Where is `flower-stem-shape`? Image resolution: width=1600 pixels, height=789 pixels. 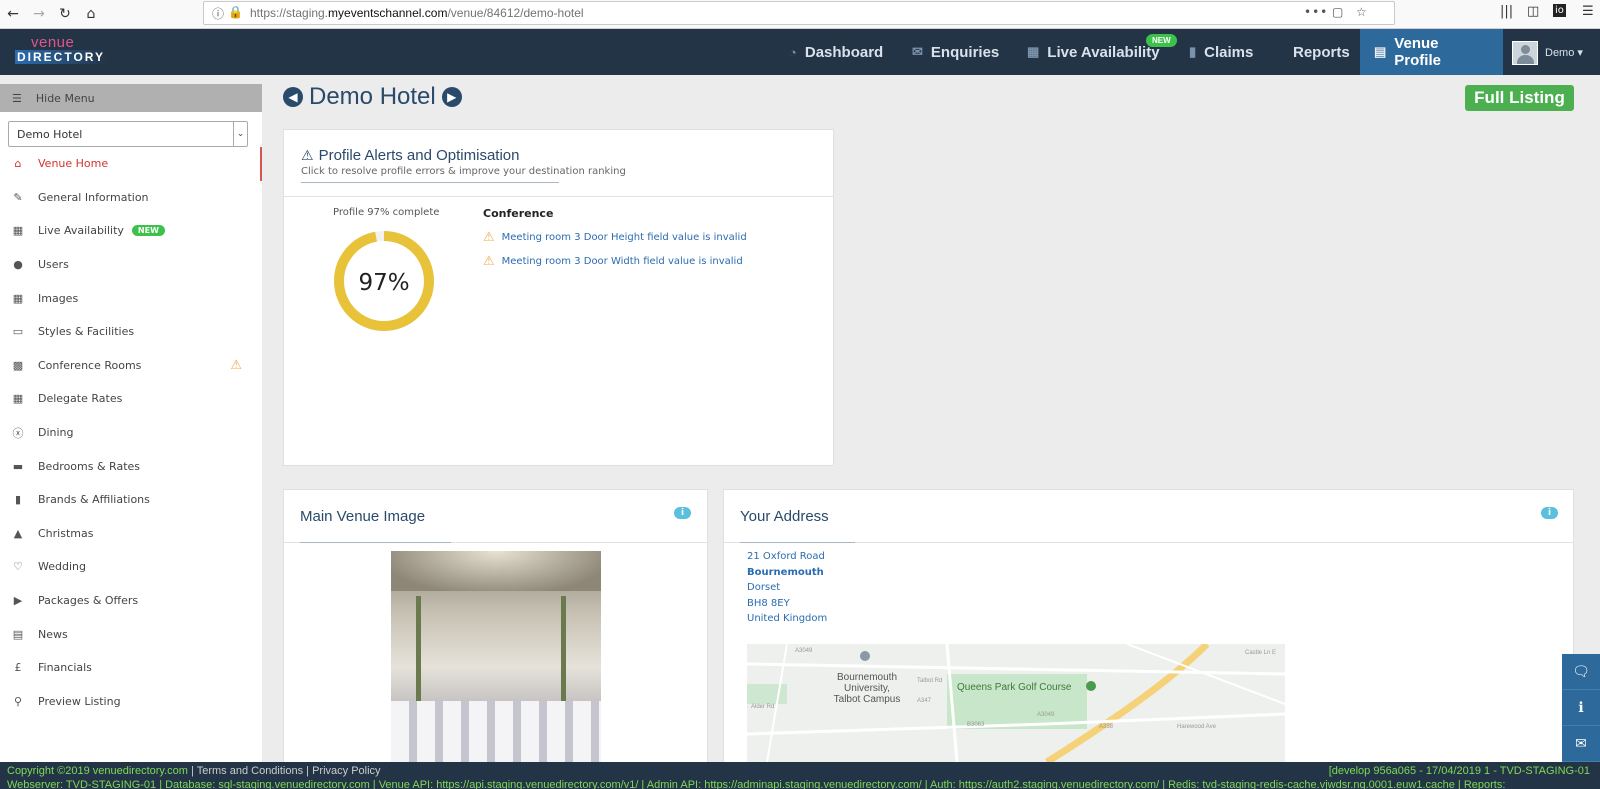
flower-stem-shape is located at coordinates (418, 651).